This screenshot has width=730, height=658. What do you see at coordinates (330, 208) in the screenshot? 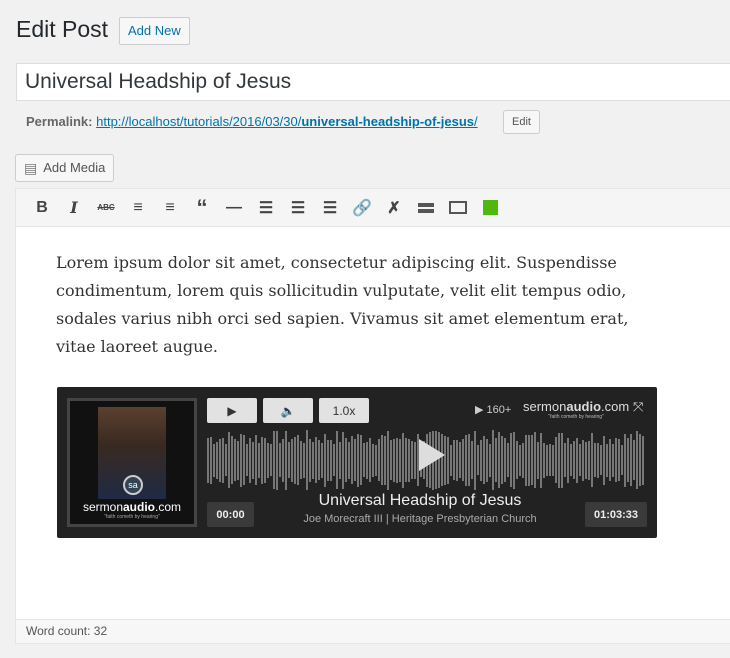
I see `align-right-icon: ☰` at bounding box center [330, 208].